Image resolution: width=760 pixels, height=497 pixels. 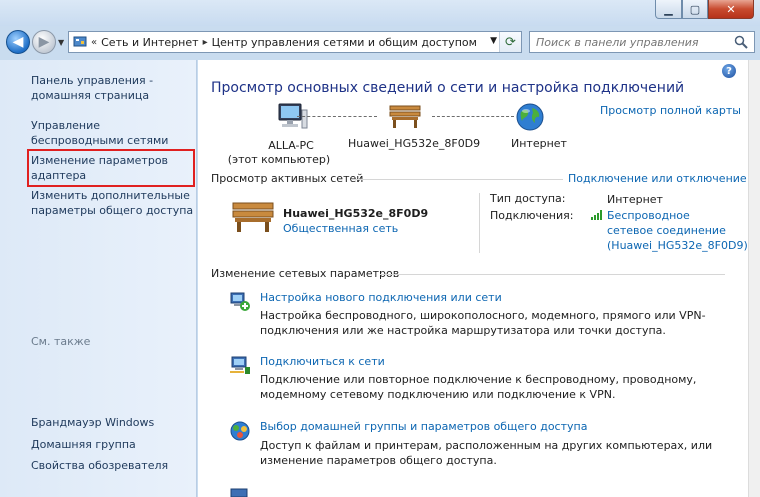 I want to click on search-box, so click(x=642, y=42).